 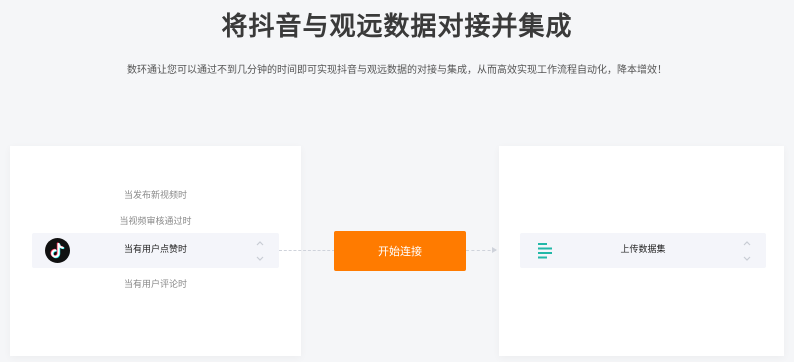 I want to click on arrow-right-icon, so click(x=494, y=250).